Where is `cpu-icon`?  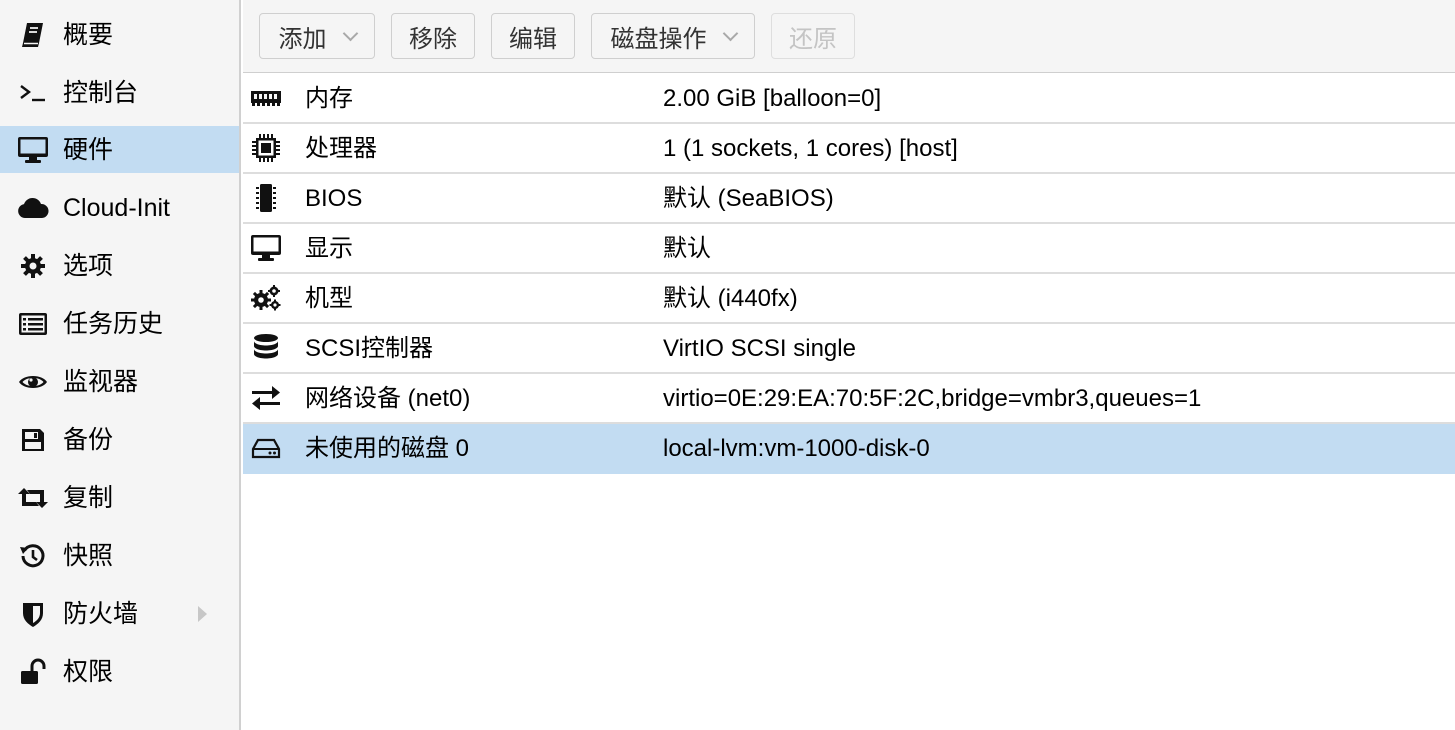
cpu-icon is located at coordinates (266, 148).